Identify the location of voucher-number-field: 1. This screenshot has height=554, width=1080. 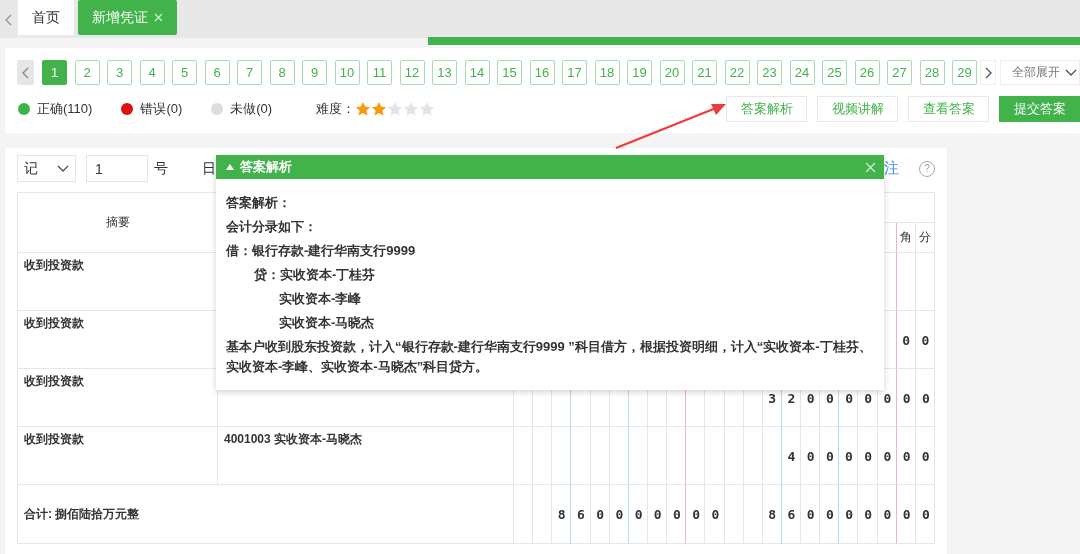
(117, 168).